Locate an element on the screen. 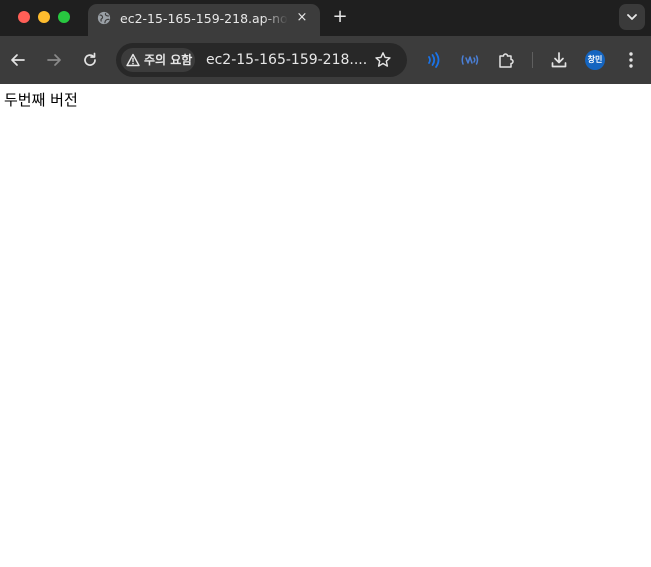 Image resolution: width=651 pixels, height=567 pixels. more-vertical-icon is located at coordinates (631, 60).